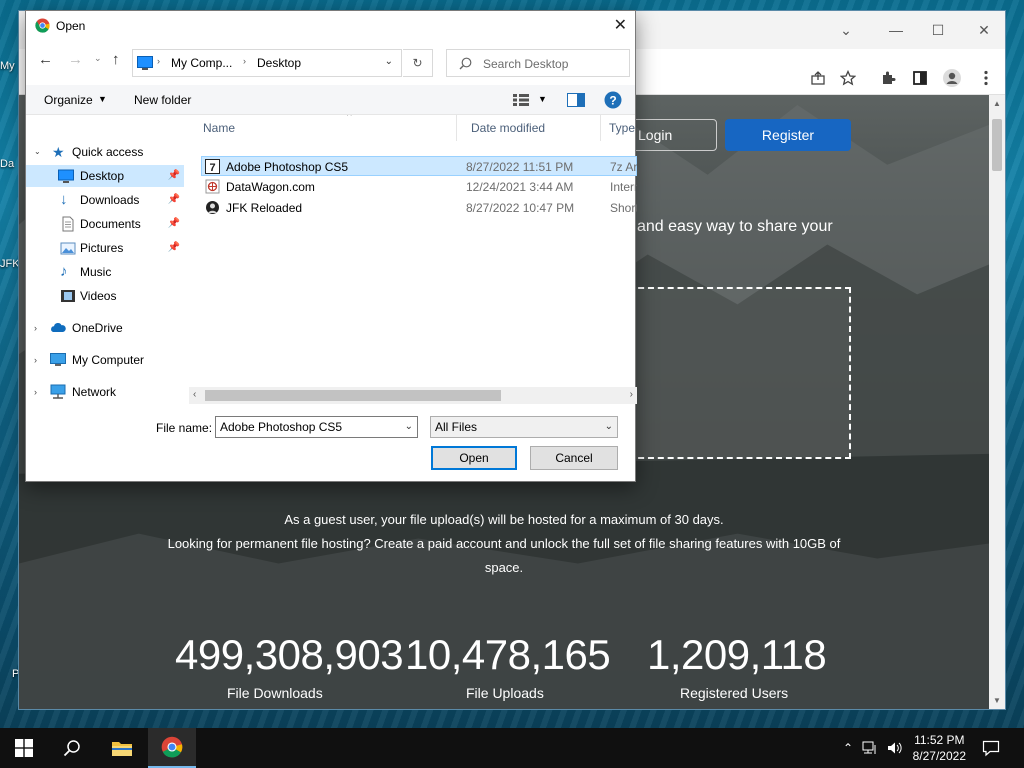 This screenshot has width=1024, height=768. What do you see at coordinates (938, 30) in the screenshot?
I see `maximize-button: ☐` at bounding box center [938, 30].